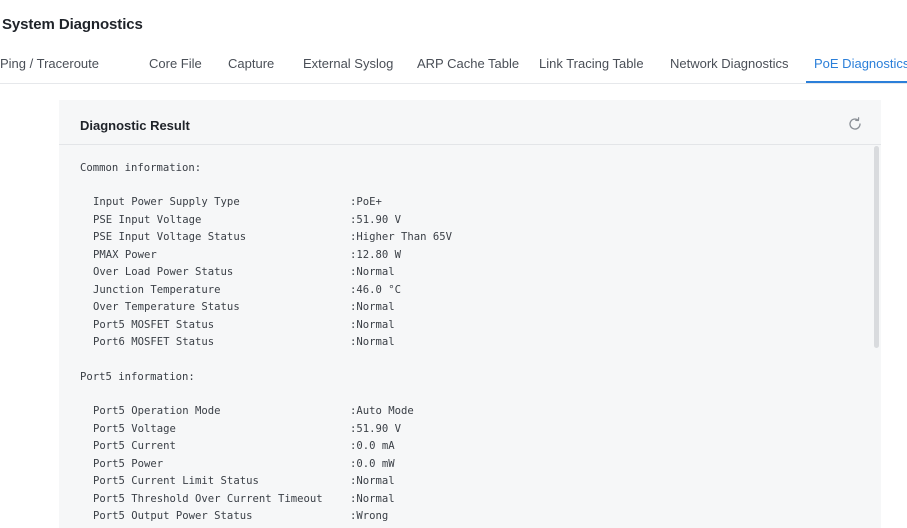 This screenshot has height=528, width=907. What do you see at coordinates (154, 342) in the screenshot?
I see `common-key: Port6 MOSFET Status` at bounding box center [154, 342].